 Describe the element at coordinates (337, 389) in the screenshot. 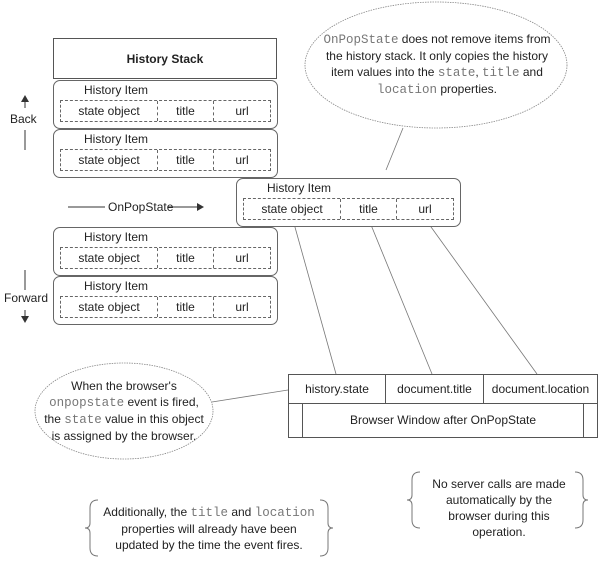

I see `property-history-state: history.state` at that location.